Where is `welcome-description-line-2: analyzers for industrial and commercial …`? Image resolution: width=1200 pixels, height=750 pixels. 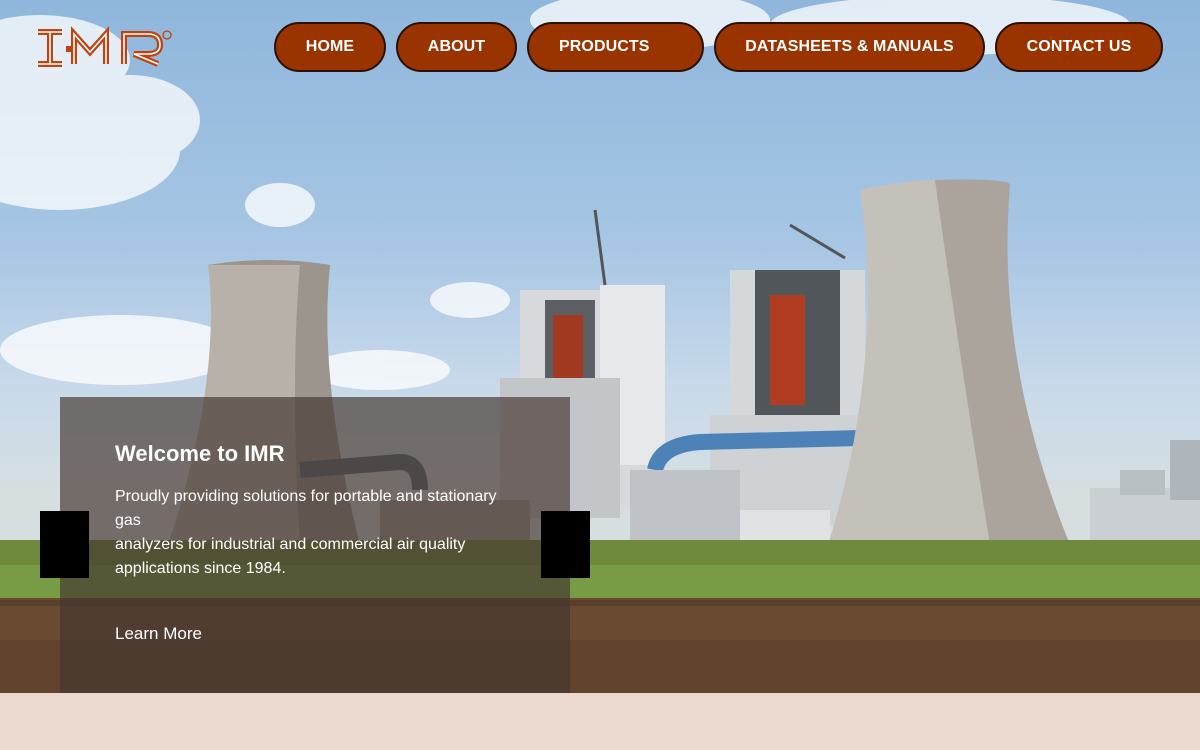
welcome-description-line-2: analyzers for industrial and commercial … is located at coordinates (290, 556).